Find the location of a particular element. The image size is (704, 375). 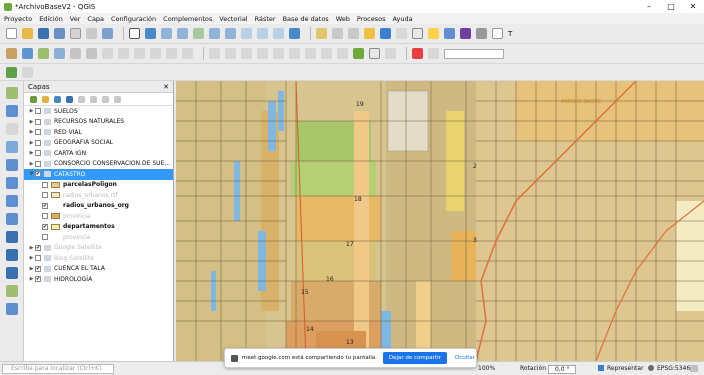

visibility-icon is located at coordinates (57, 99).